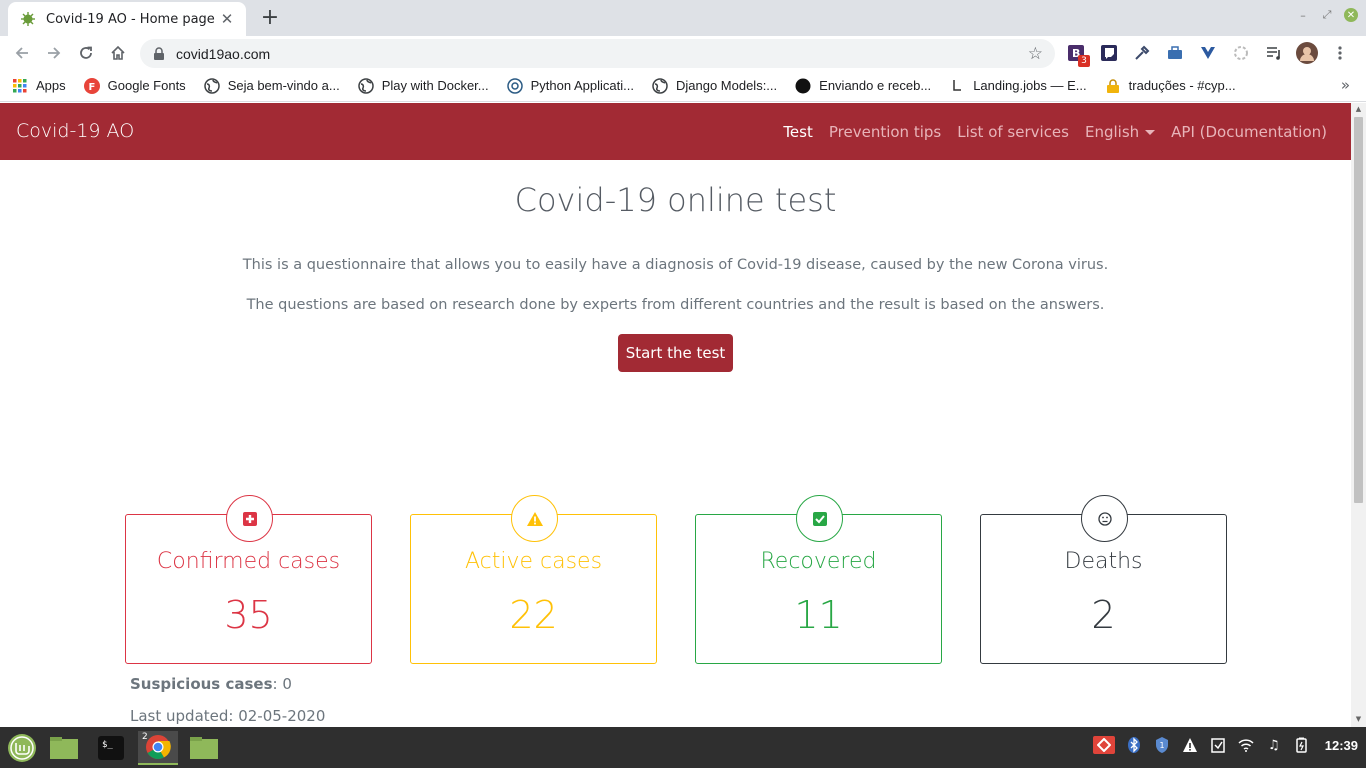 The image size is (1366, 768). Describe the element at coordinates (1084, 61) in the screenshot. I see `extension-badge: 3` at that location.